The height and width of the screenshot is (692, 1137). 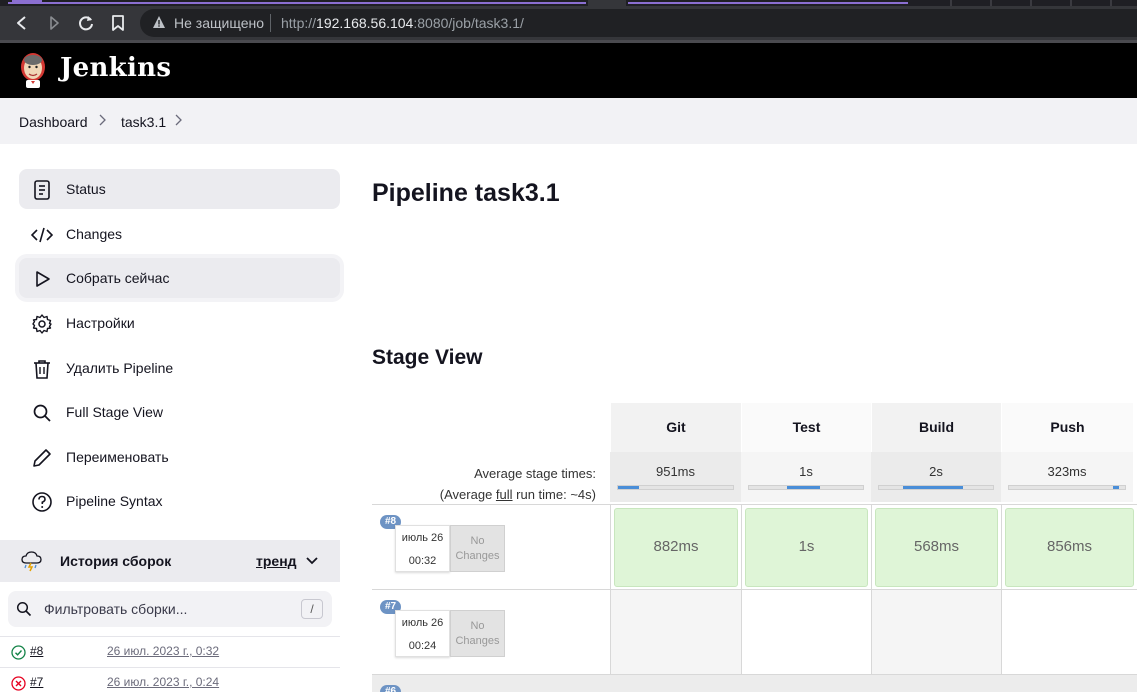 I want to click on sidebar-item-label: Pipeline Syntax, so click(x=114, y=501).